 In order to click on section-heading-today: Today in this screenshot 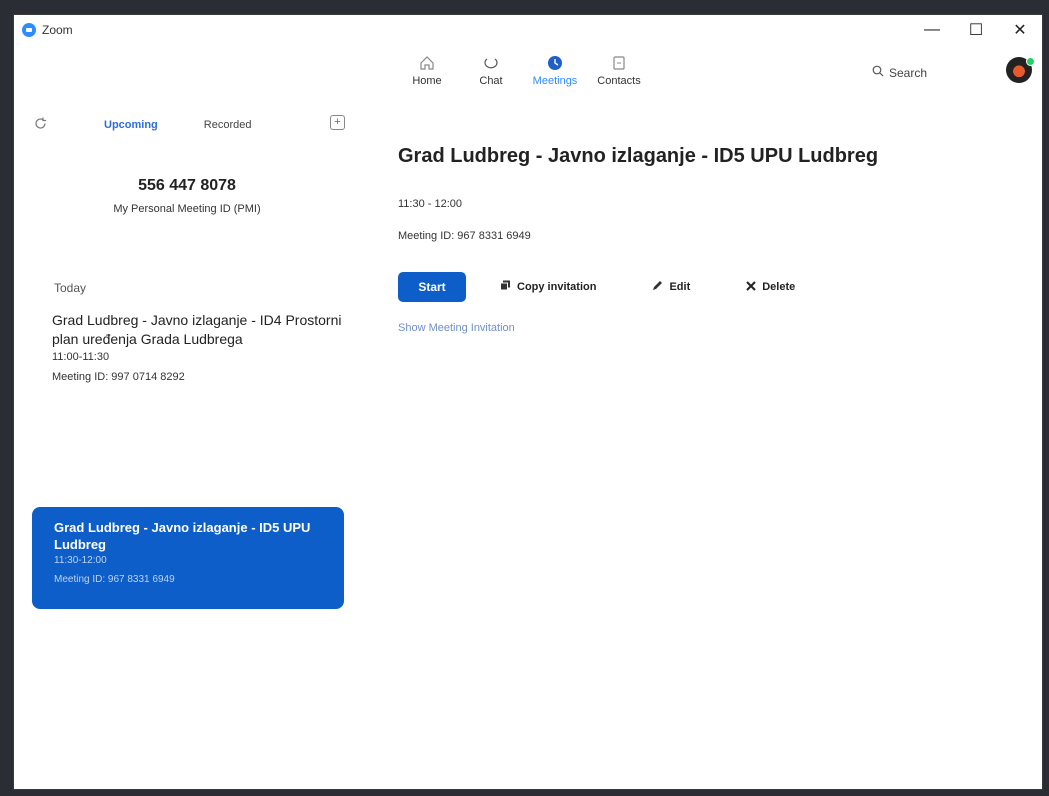, I will do `click(70, 288)`.